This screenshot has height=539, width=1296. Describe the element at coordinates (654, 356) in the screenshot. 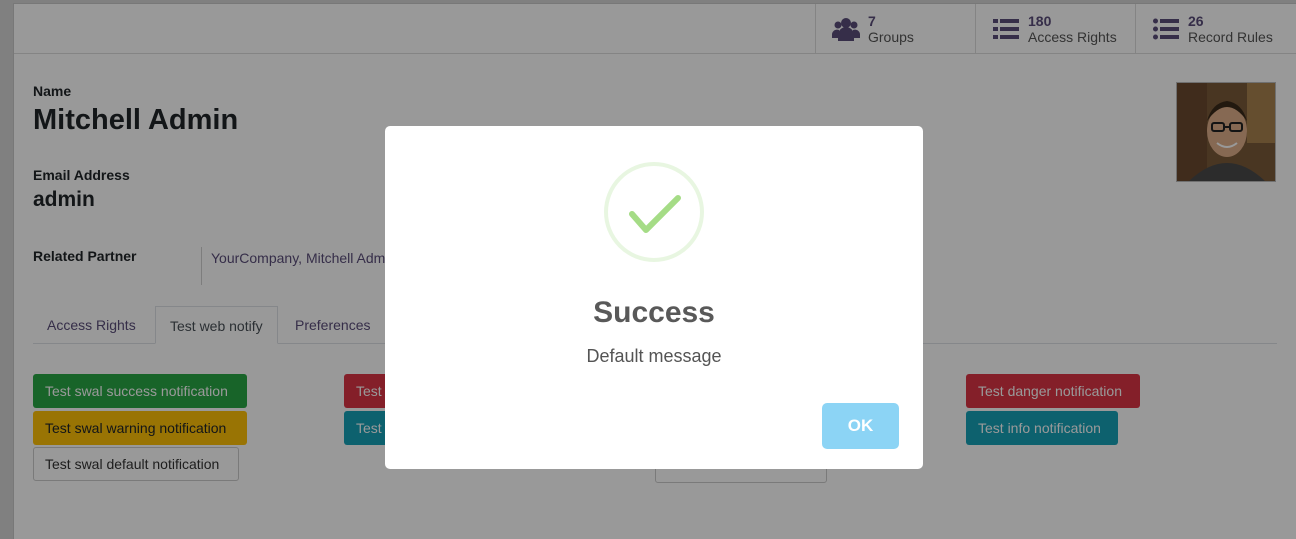

I see `dialog-message: Default message` at that location.